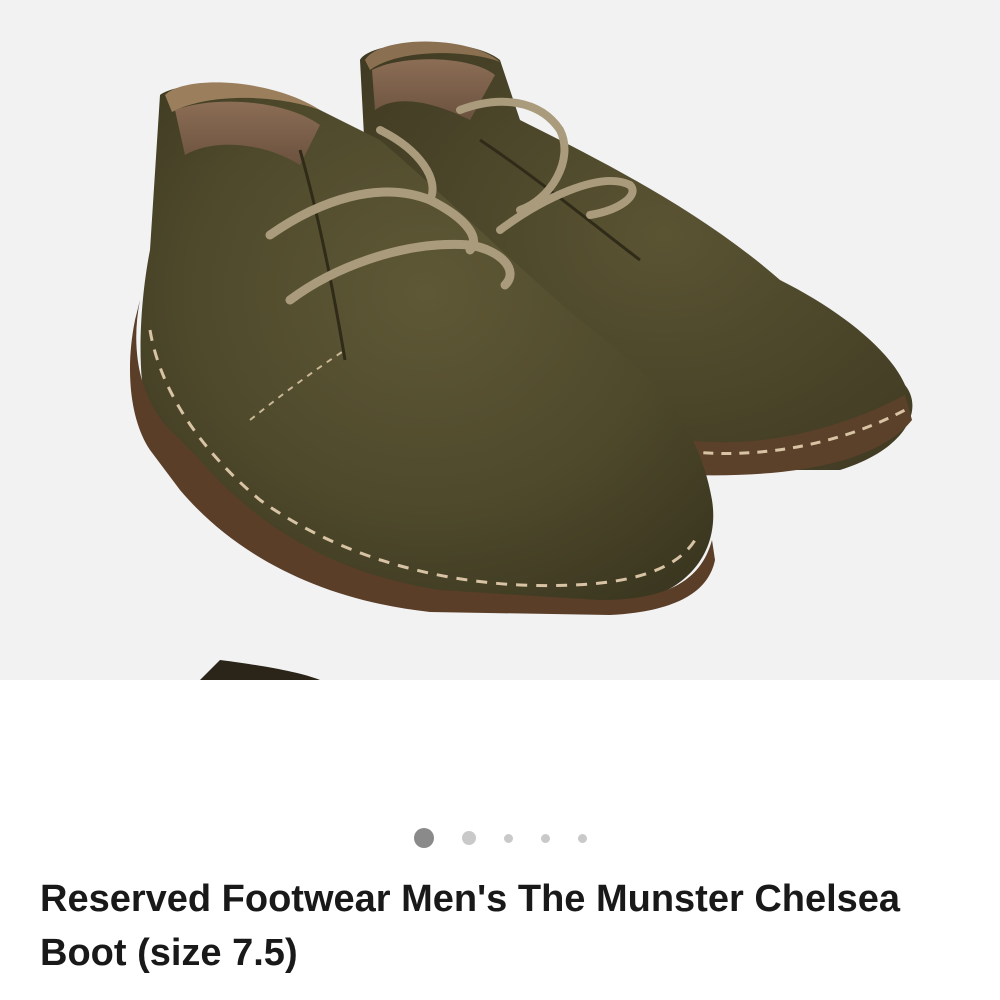  What do you see at coordinates (260, 670) in the screenshot?
I see `next-image-peek` at bounding box center [260, 670].